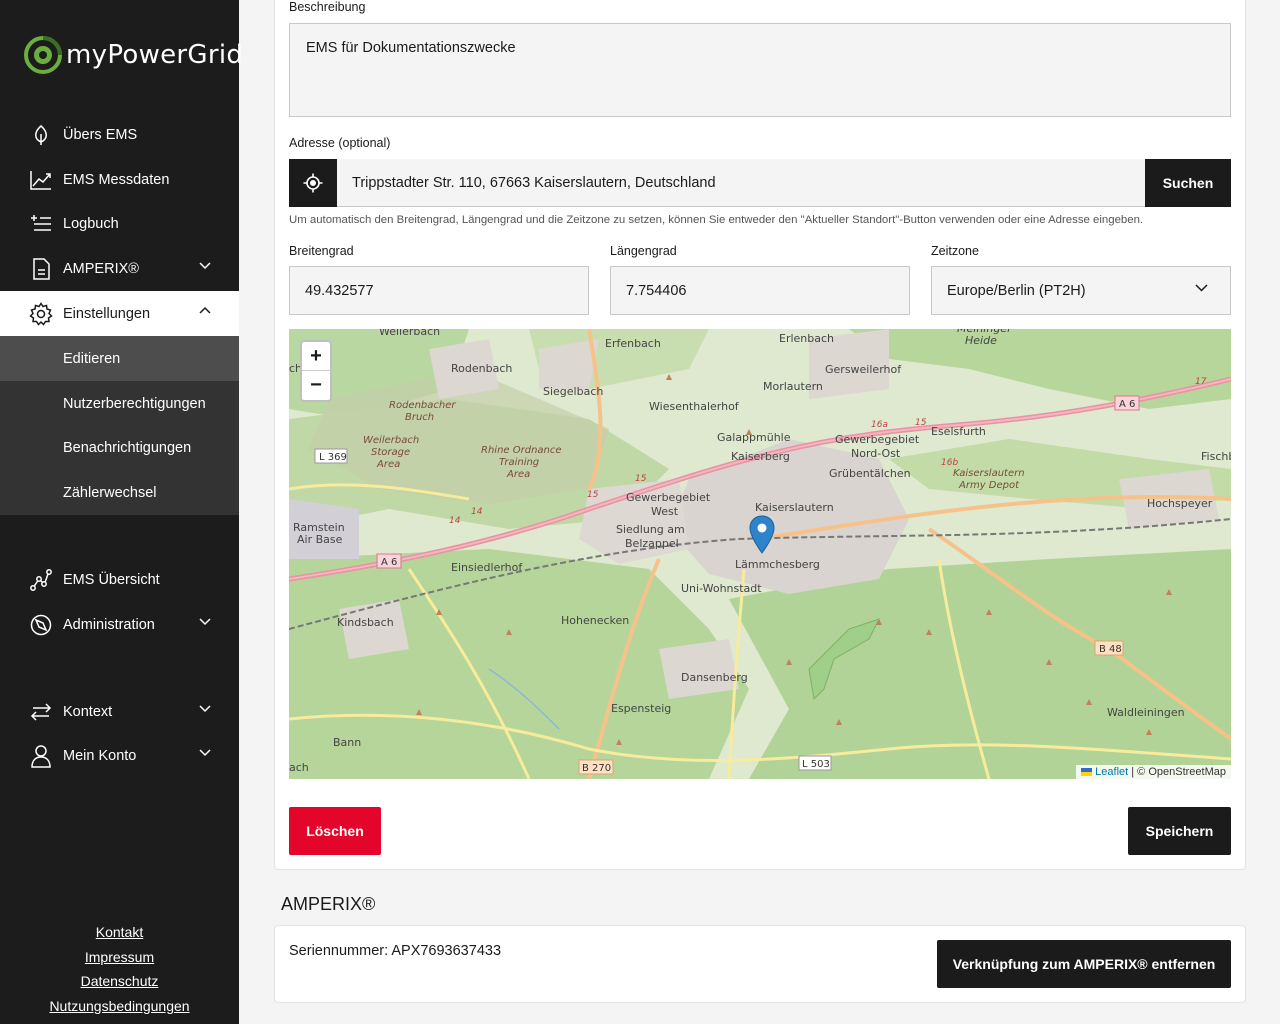 The height and width of the screenshot is (1024, 1280). Describe the element at coordinates (316, 385) in the screenshot. I see `zoom-out-button: −` at that location.